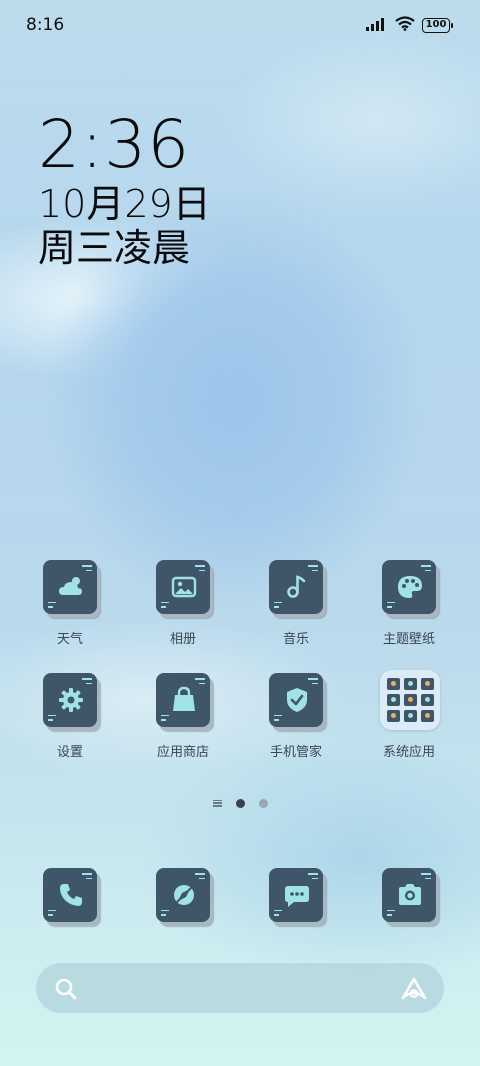 Image resolution: width=480 pixels, height=1066 pixels. I want to click on clock-day: 周三凌晨, so click(114, 248).